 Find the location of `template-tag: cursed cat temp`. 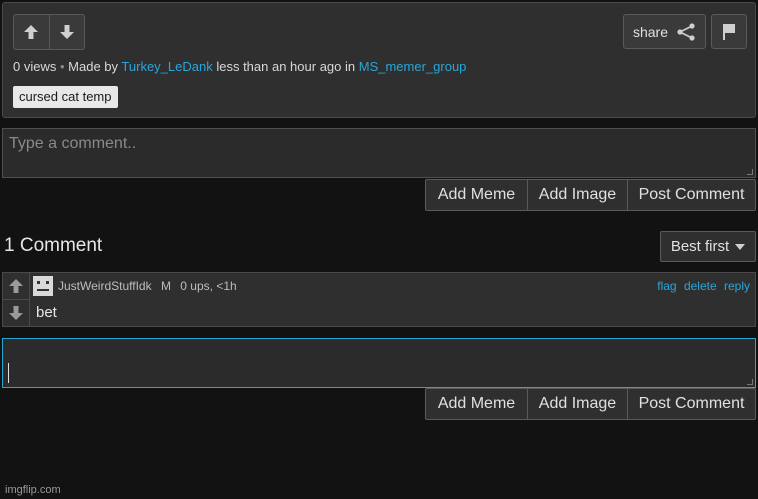

template-tag: cursed cat temp is located at coordinates (65, 97).